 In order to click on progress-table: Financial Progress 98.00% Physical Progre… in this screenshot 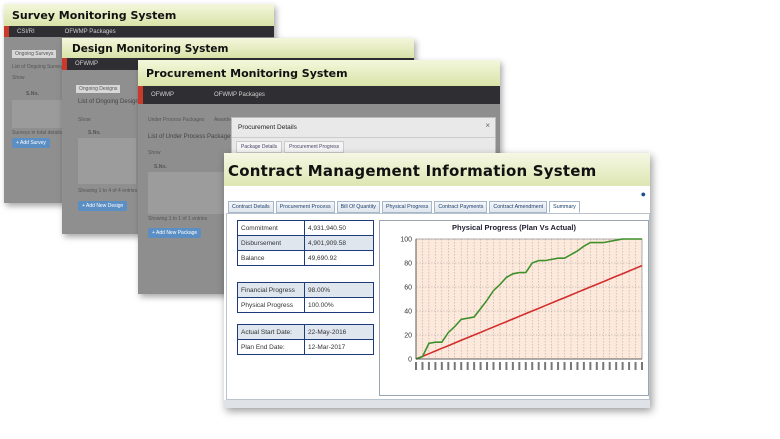, I will do `click(305, 297)`.